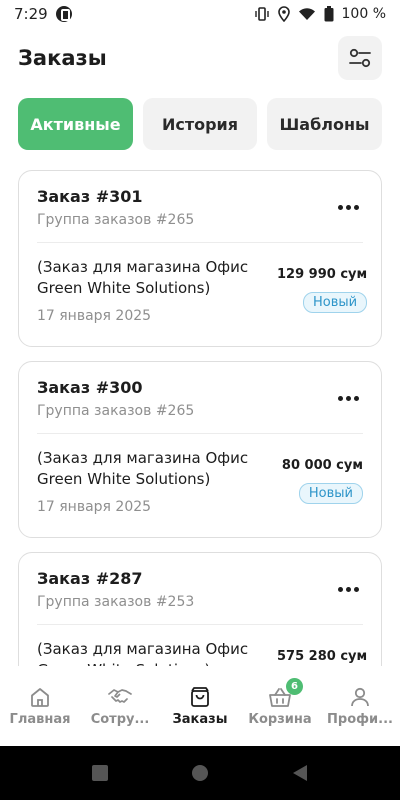  What do you see at coordinates (200, 14) in the screenshot?
I see `status-bar: 7:29 100 %` at bounding box center [200, 14].